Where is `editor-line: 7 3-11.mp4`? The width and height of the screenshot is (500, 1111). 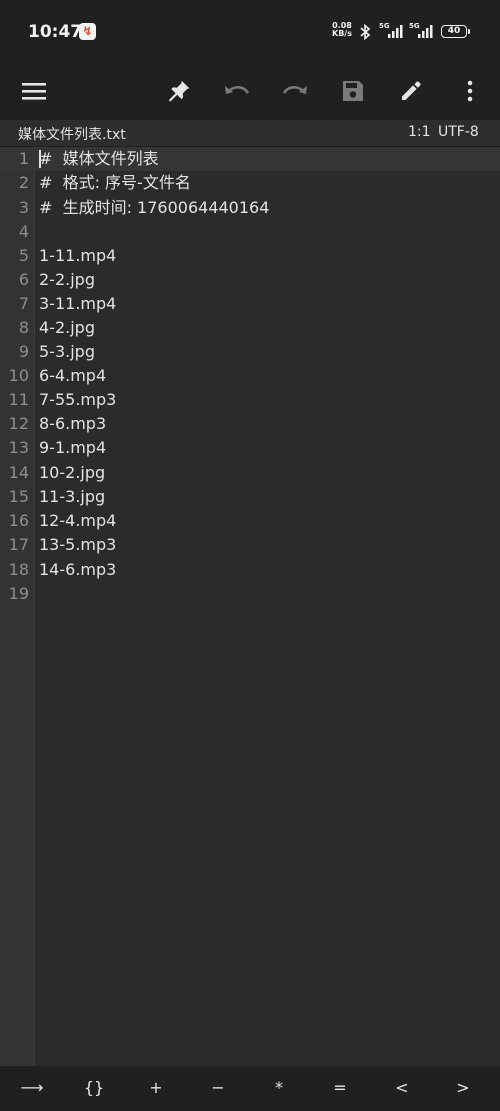
editor-line: 7 3-11.mp4 is located at coordinates (250, 304).